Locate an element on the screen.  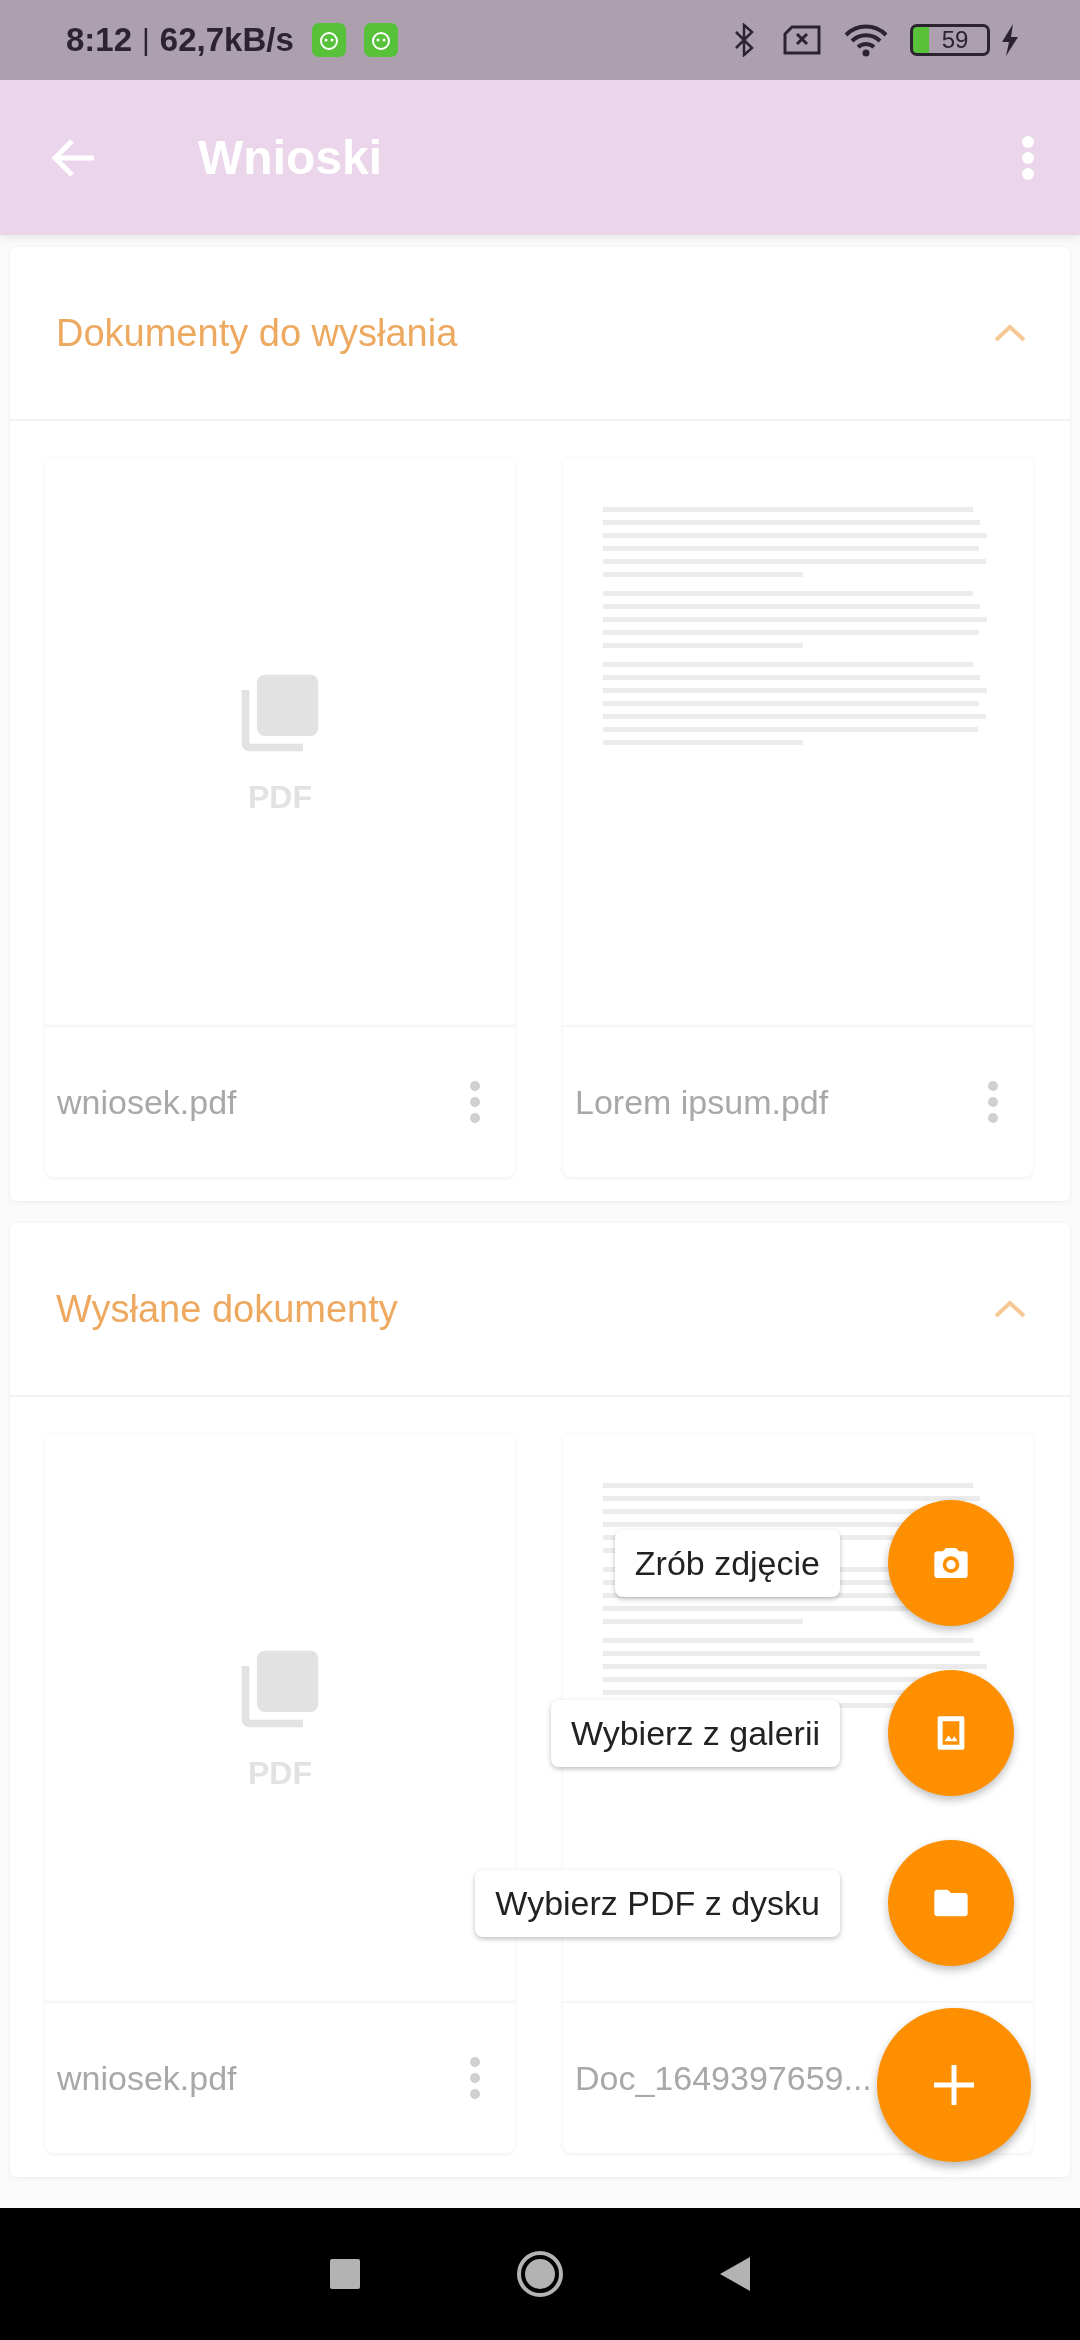
back-nav-button is located at coordinates (735, 2274).